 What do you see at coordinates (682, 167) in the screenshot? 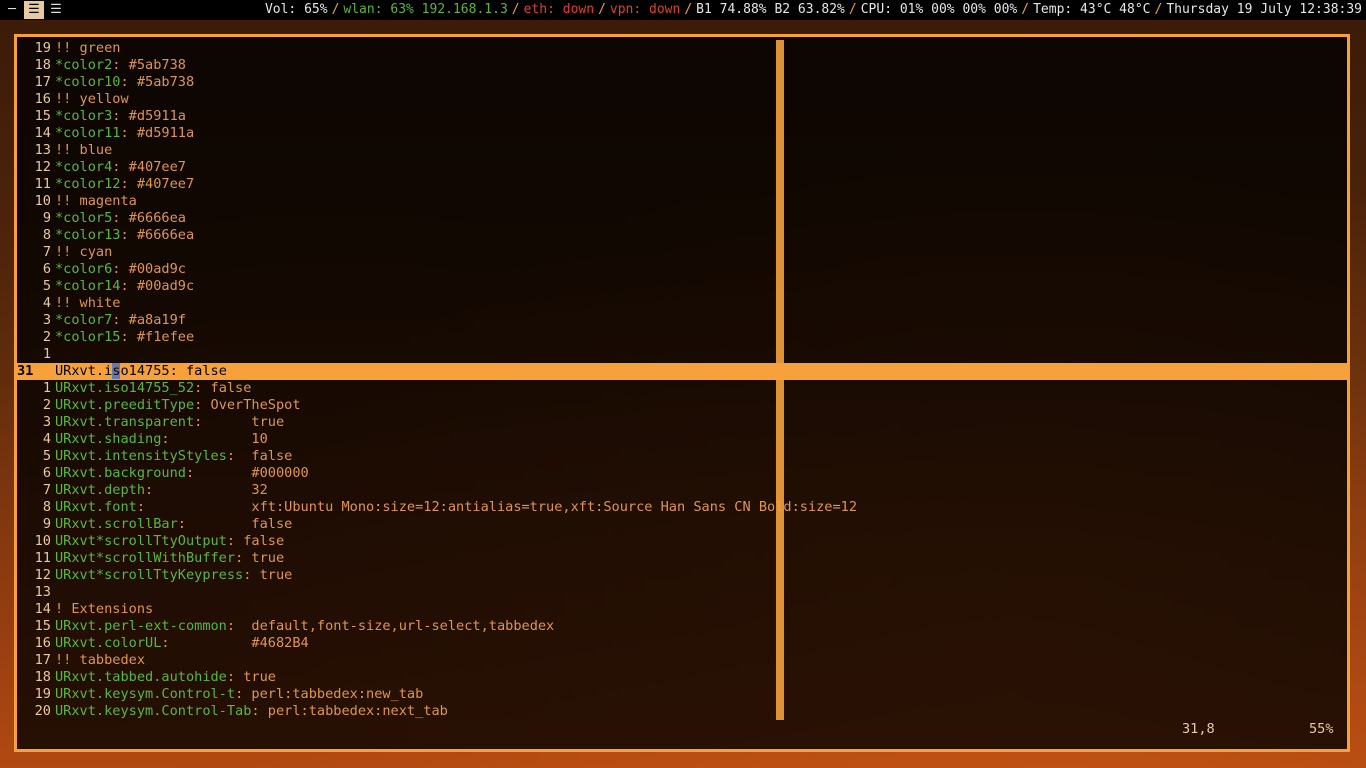
I see `editor-line: 12 *color4: #407ee7` at bounding box center [682, 167].